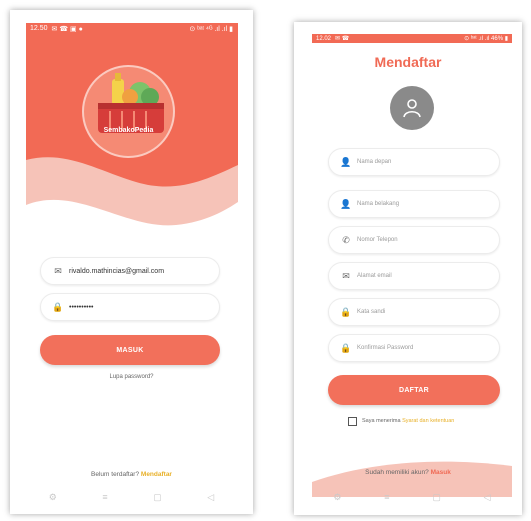 This screenshot has height=521, width=531. What do you see at coordinates (374, 276) in the screenshot?
I see `email-placeholder: Alamat email` at bounding box center [374, 276].